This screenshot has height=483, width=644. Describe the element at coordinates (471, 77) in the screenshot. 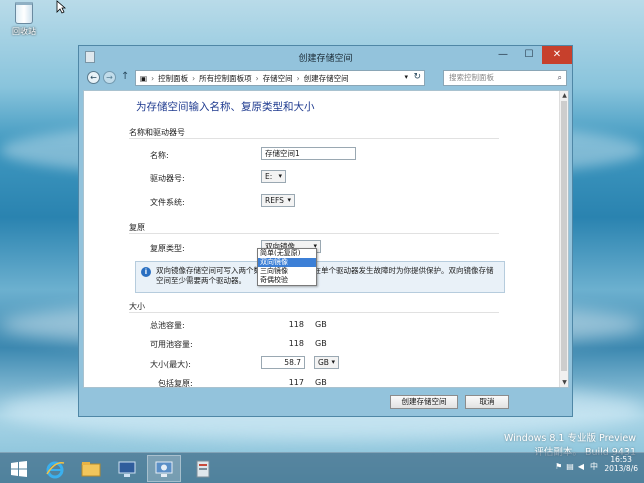

I see `search-placeholder: 搜索控制面板` at that location.